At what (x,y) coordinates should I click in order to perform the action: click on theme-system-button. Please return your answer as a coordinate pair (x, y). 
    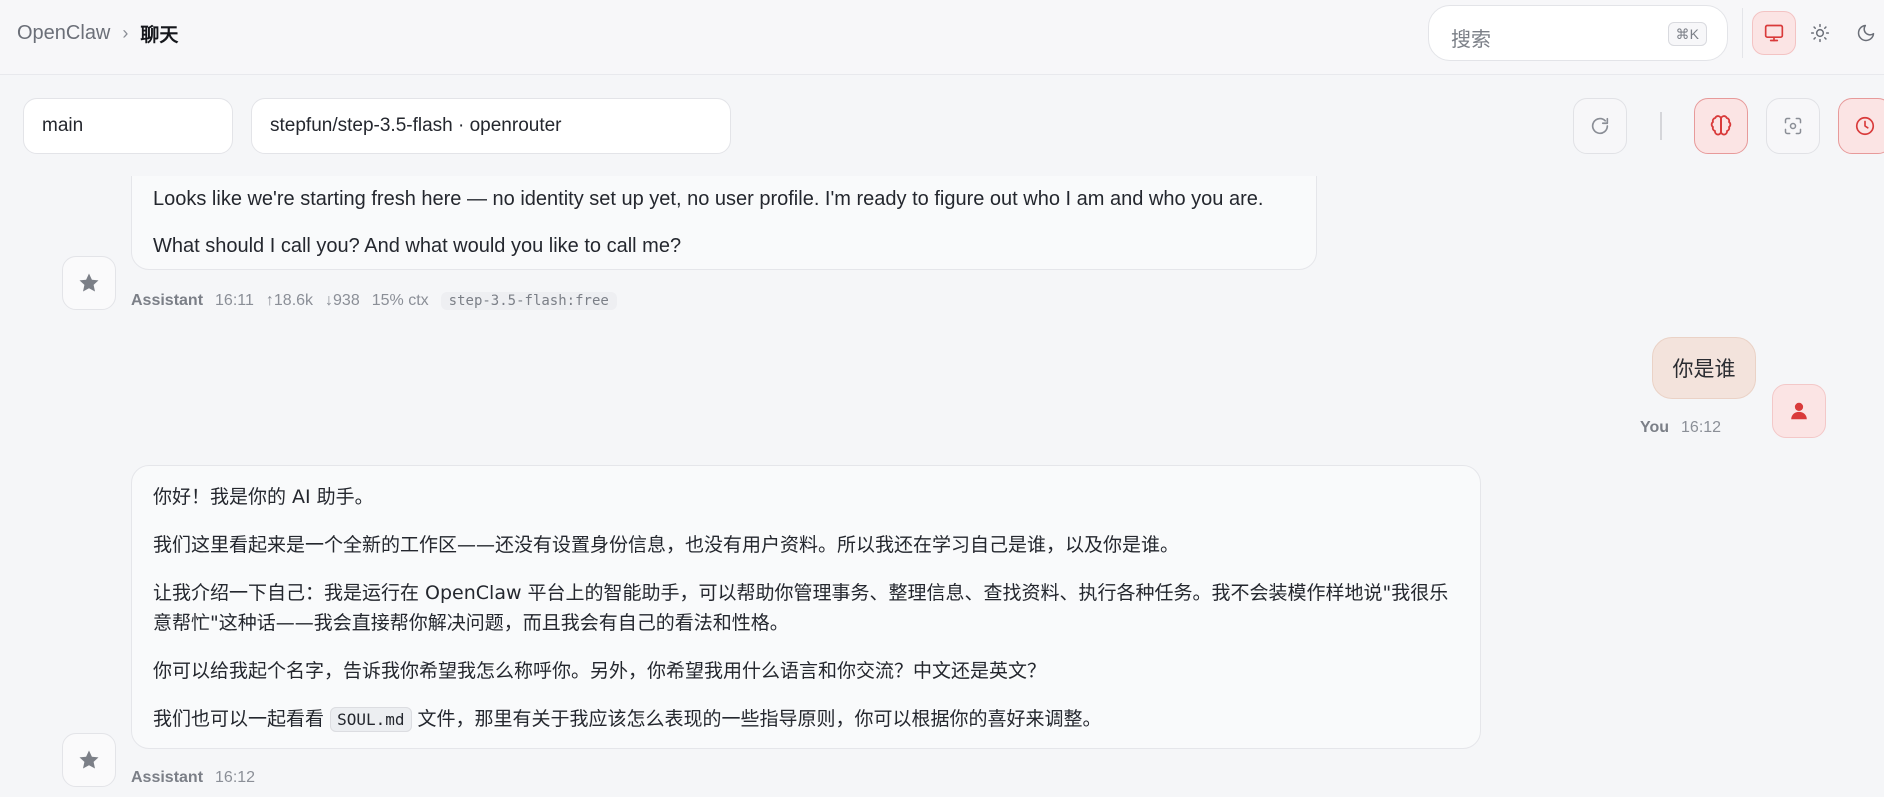
    Looking at the image, I should click on (1774, 33).